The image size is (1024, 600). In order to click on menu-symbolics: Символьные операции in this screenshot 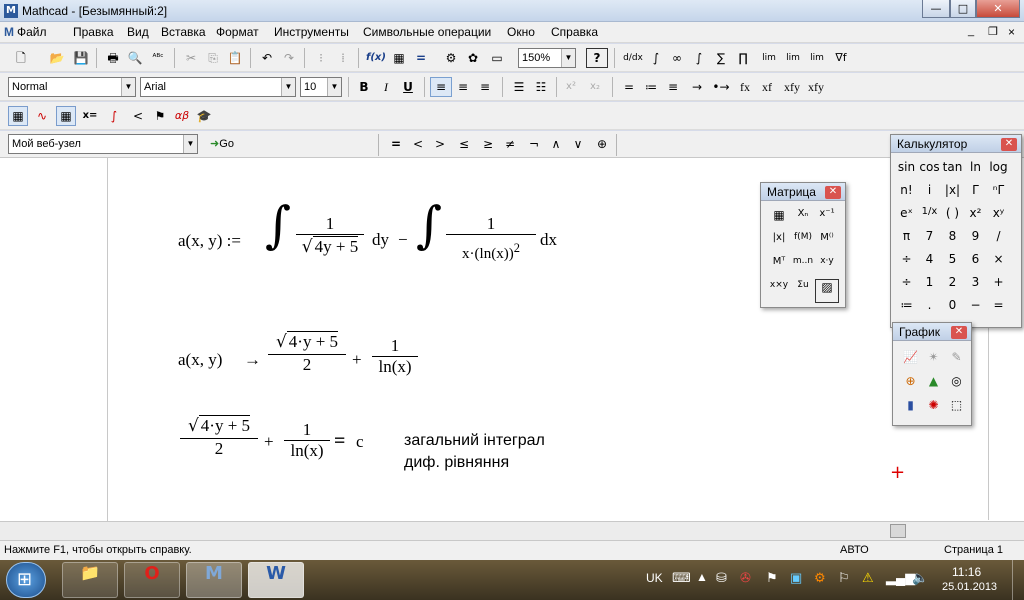, I will do `click(427, 32)`.